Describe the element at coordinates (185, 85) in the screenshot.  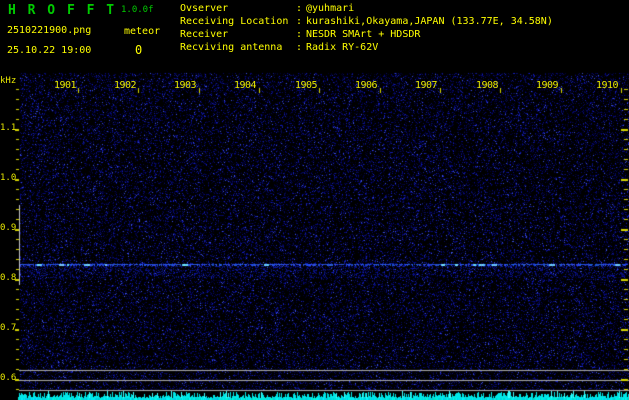
I see `x-axis-tick-label: 1903` at that location.